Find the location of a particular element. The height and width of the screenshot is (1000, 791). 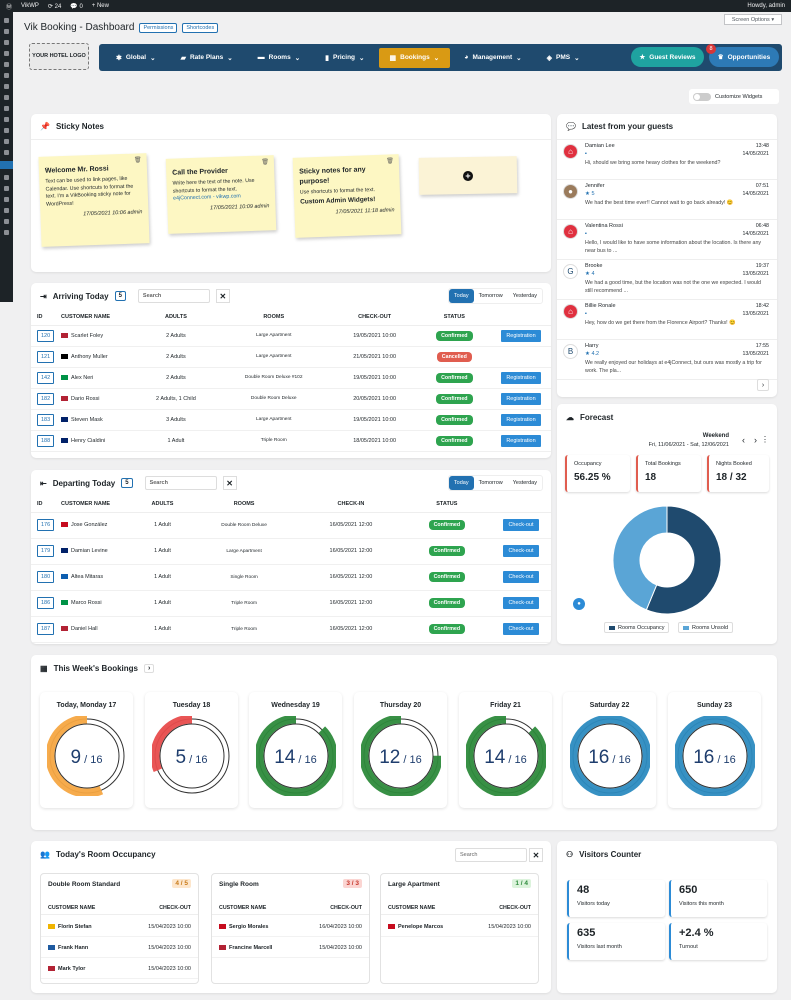

booking-id-link: 176 is located at coordinates (46, 525).